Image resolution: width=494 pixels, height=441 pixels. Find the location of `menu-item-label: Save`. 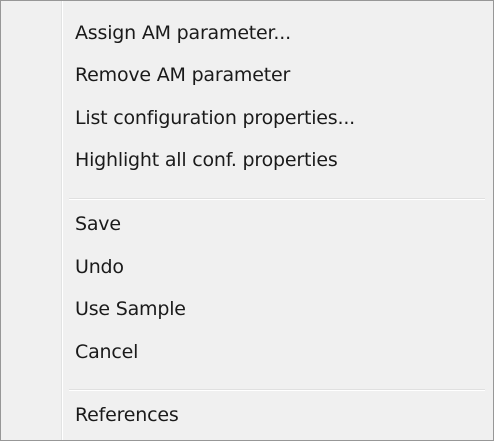

menu-item-label: Save is located at coordinates (98, 224).